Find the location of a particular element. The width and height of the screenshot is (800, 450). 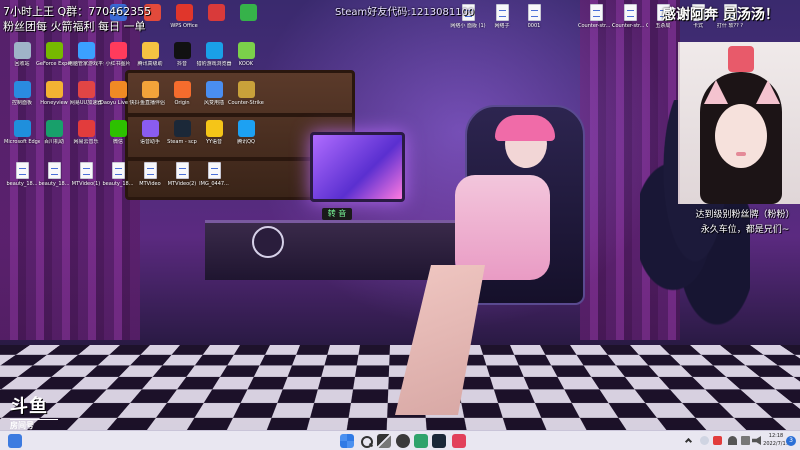

desktop-icon: GeForce Experience is located at coordinates (54, 54).